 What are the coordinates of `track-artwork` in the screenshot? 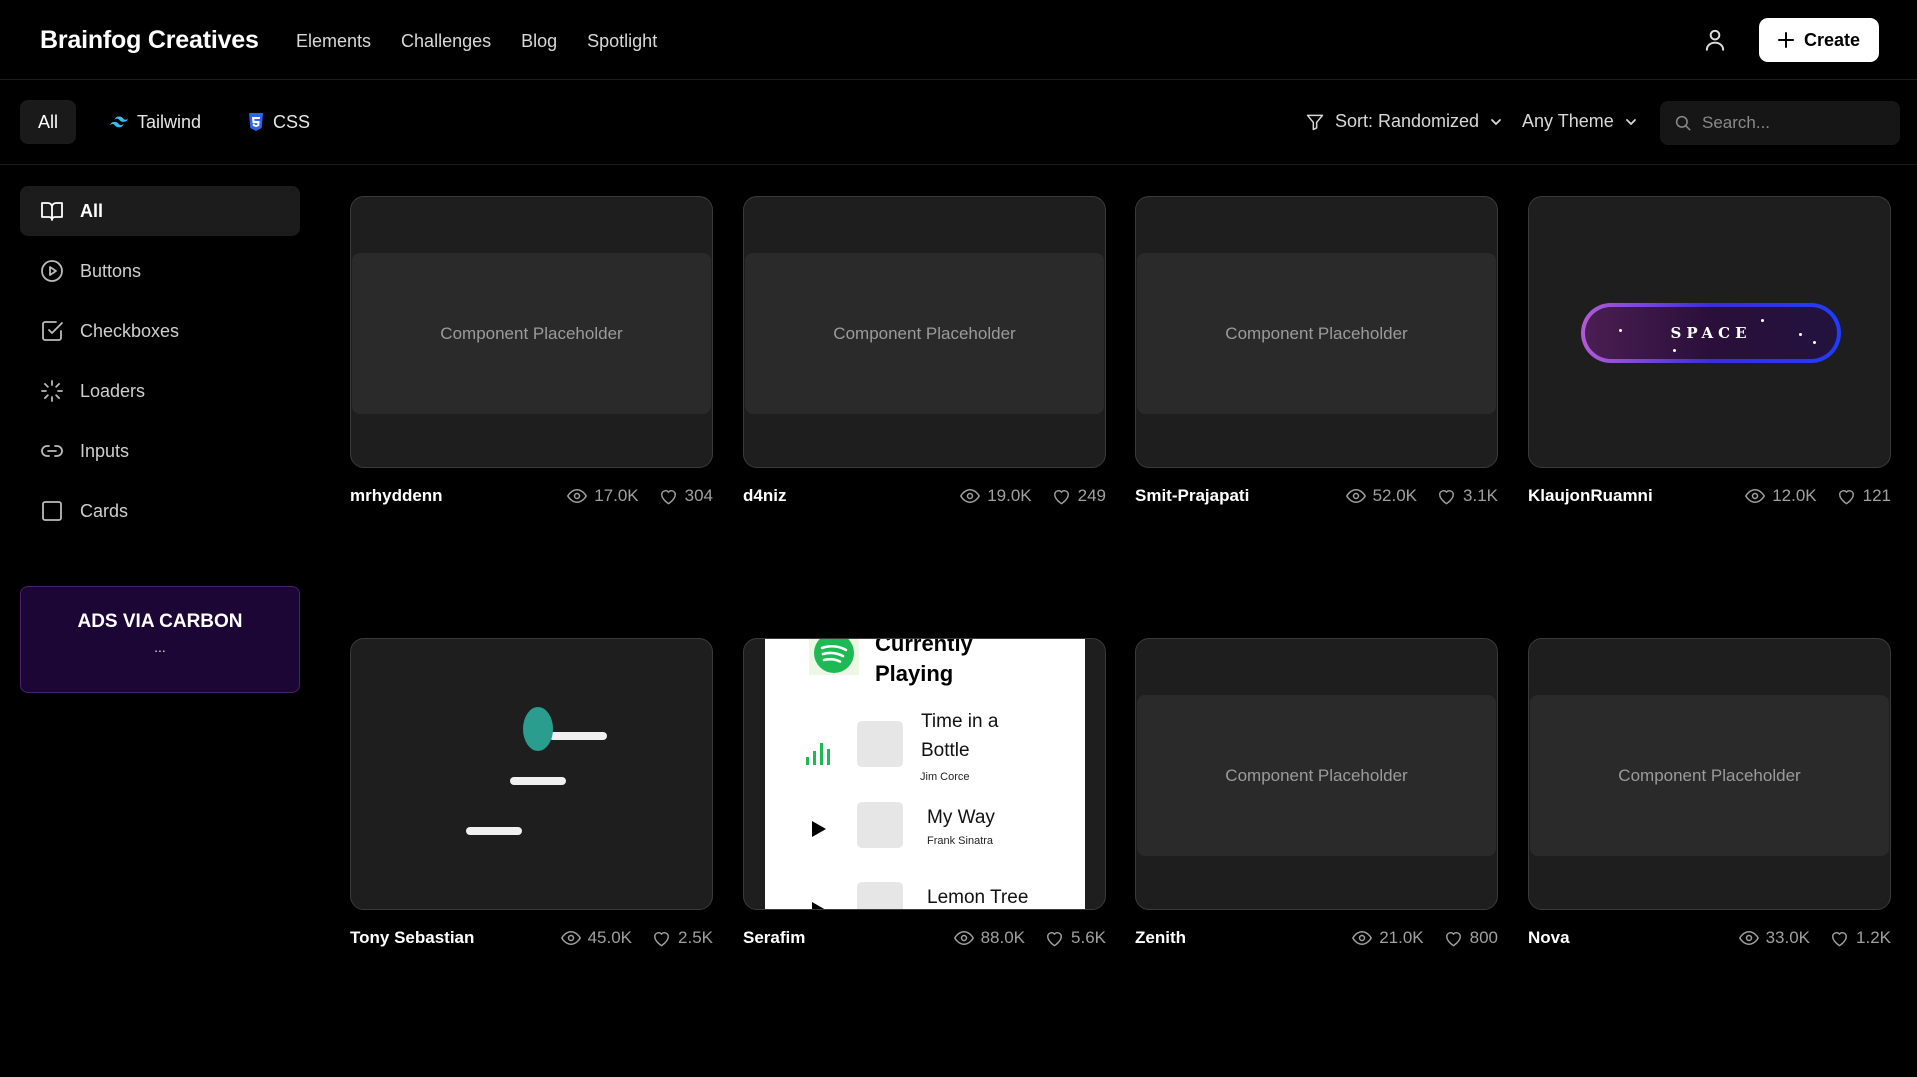 It's located at (880, 744).